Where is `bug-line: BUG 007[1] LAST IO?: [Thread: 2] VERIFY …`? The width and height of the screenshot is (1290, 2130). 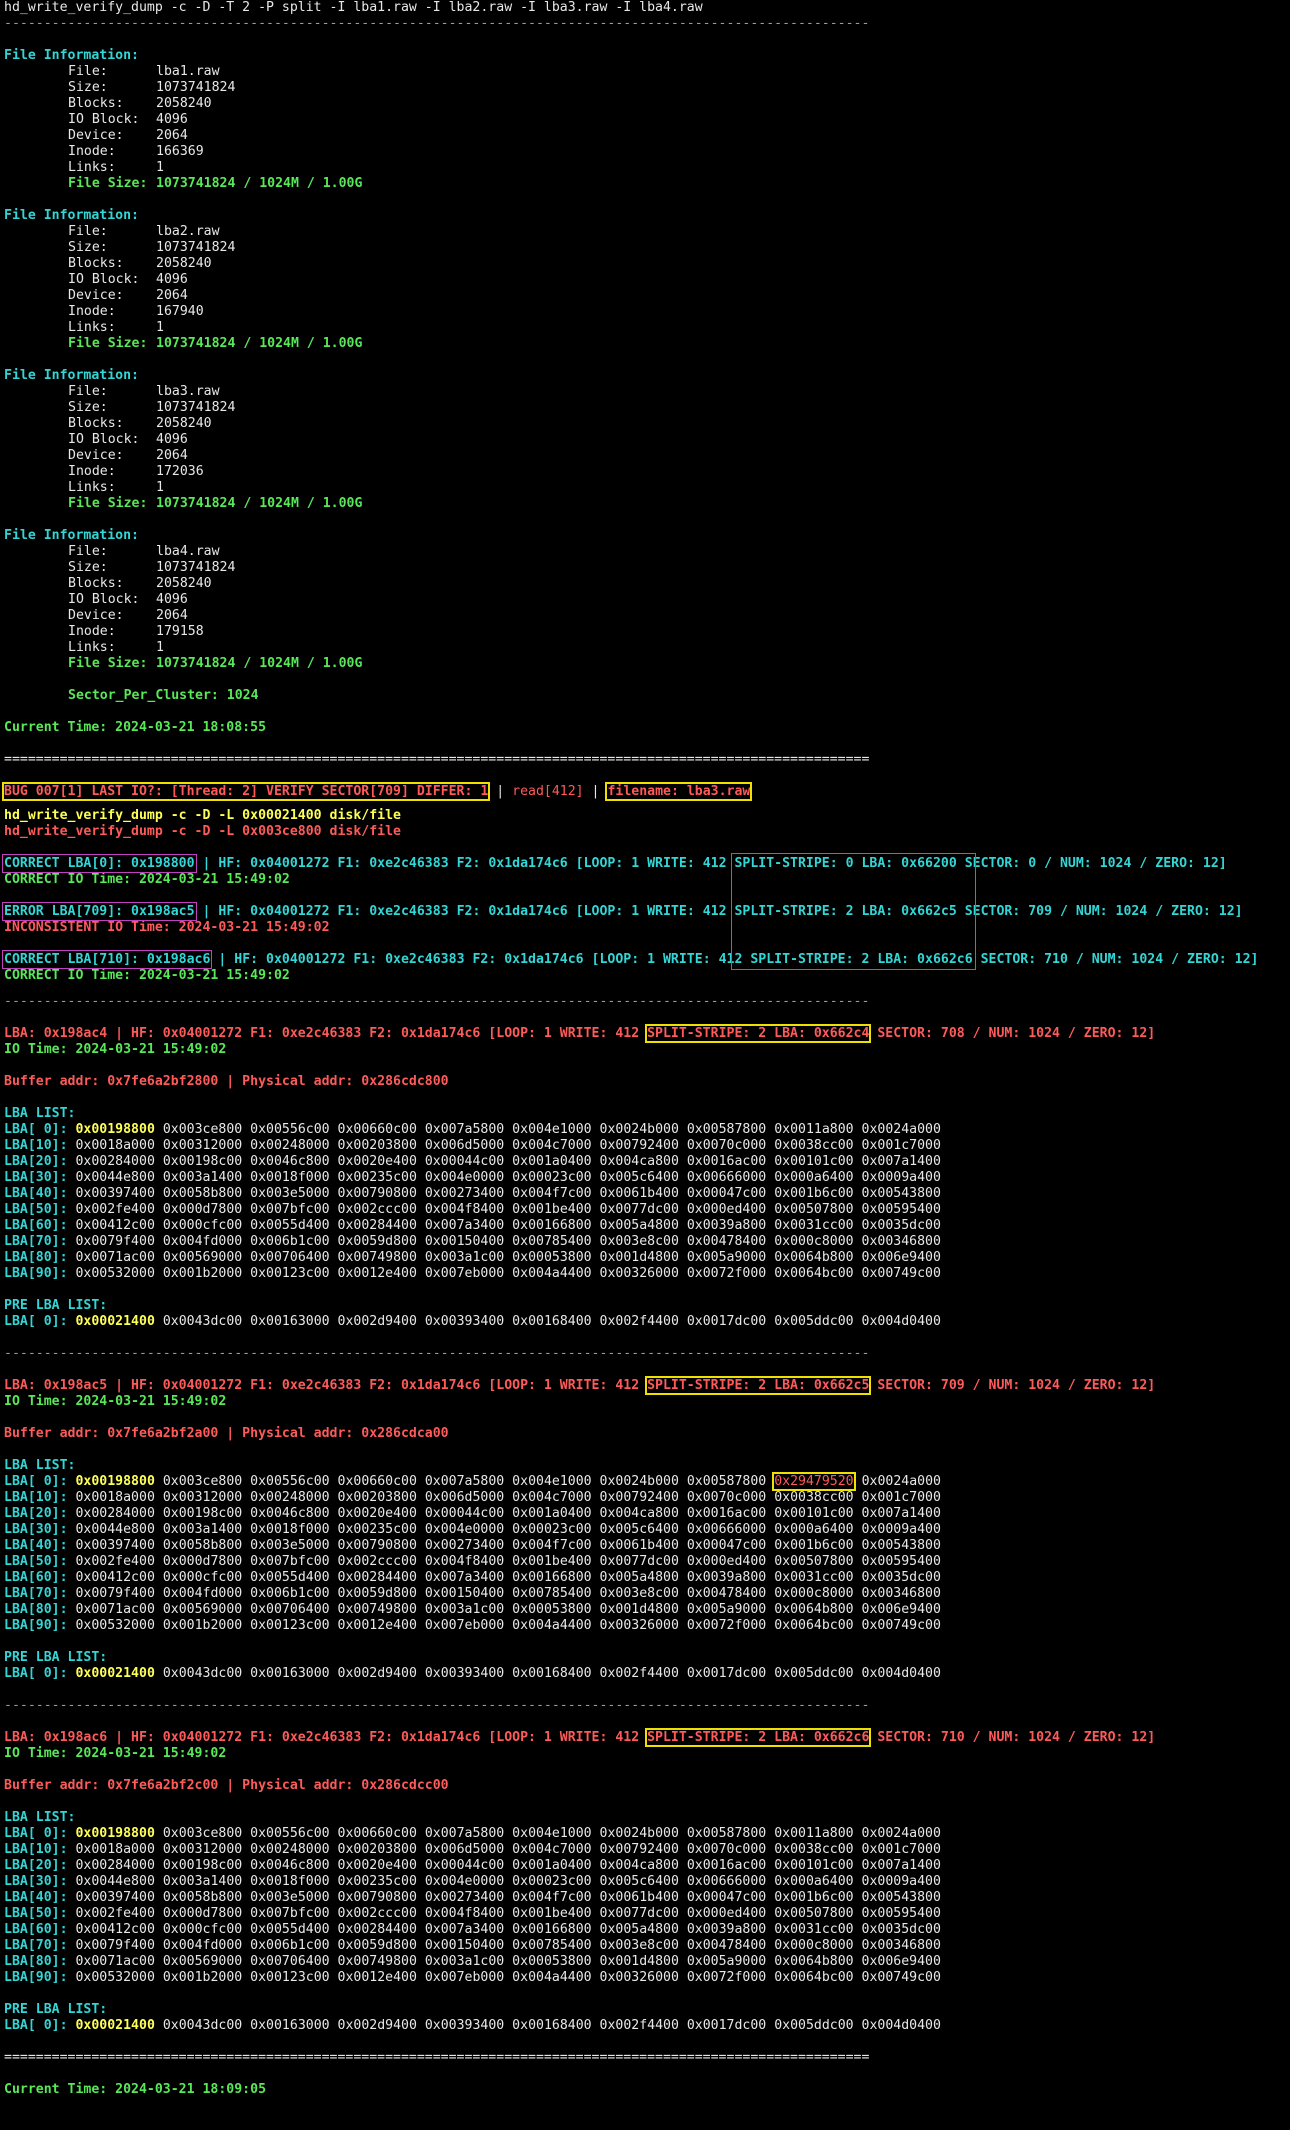
bug-line: BUG 007[1] LAST IO?: [Thread: 2] VERIFY … is located at coordinates (377, 792).